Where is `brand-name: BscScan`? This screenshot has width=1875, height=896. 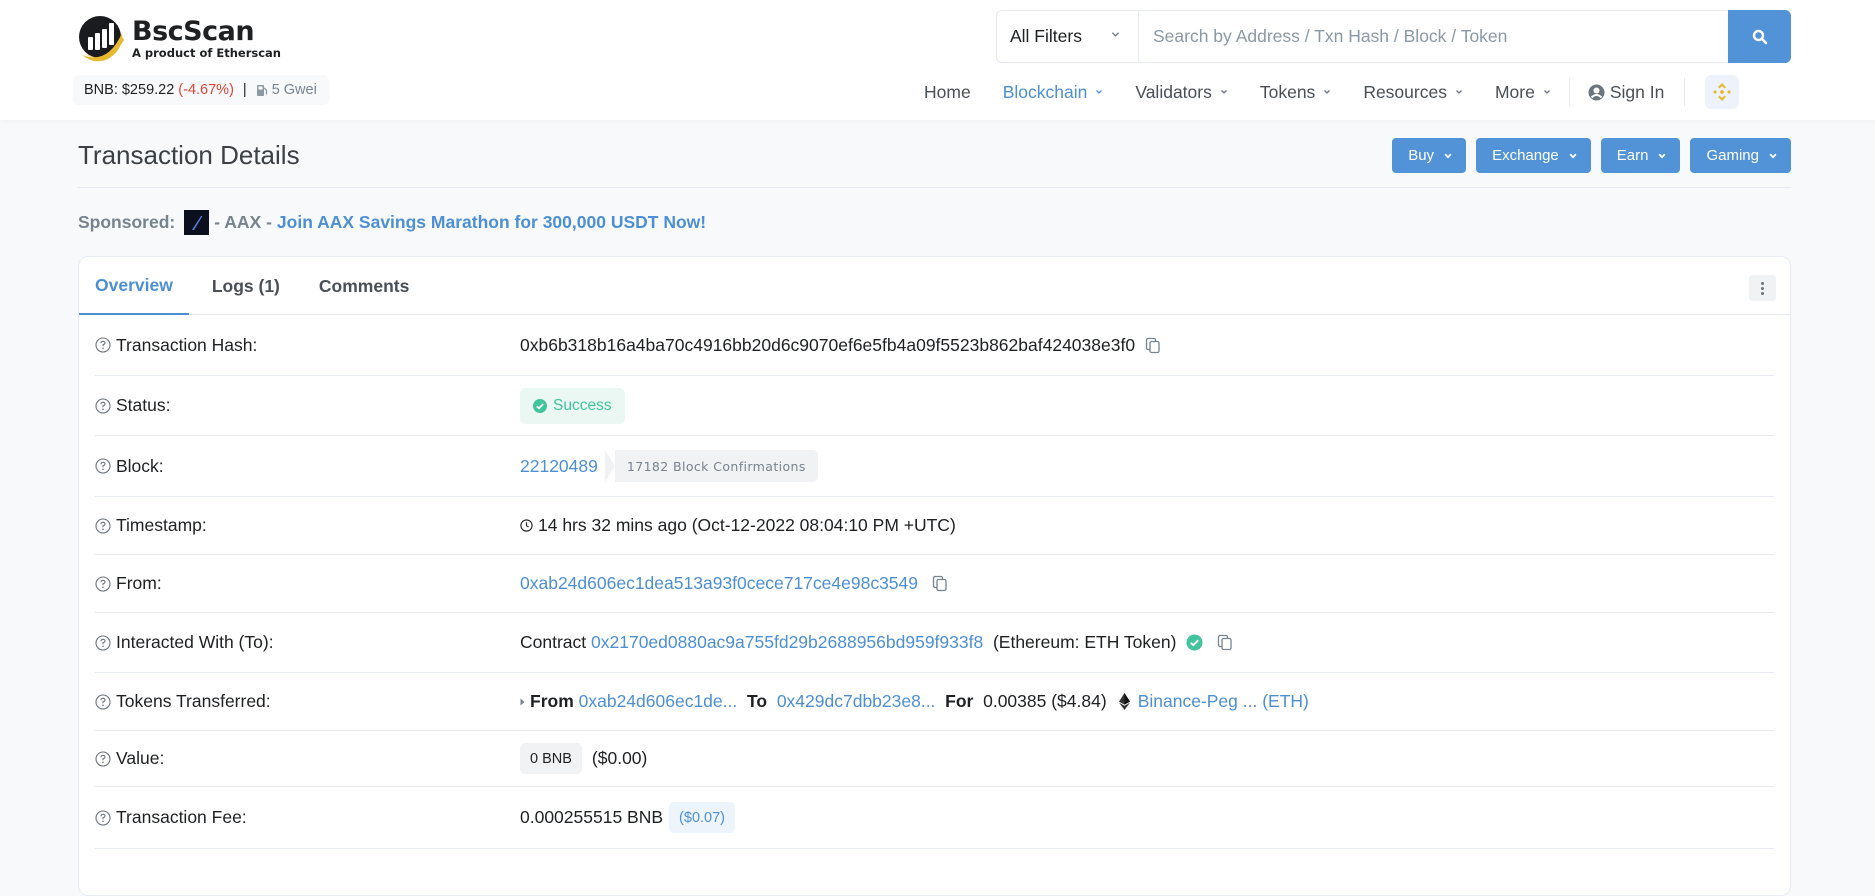
brand-name: BscScan is located at coordinates (193, 31).